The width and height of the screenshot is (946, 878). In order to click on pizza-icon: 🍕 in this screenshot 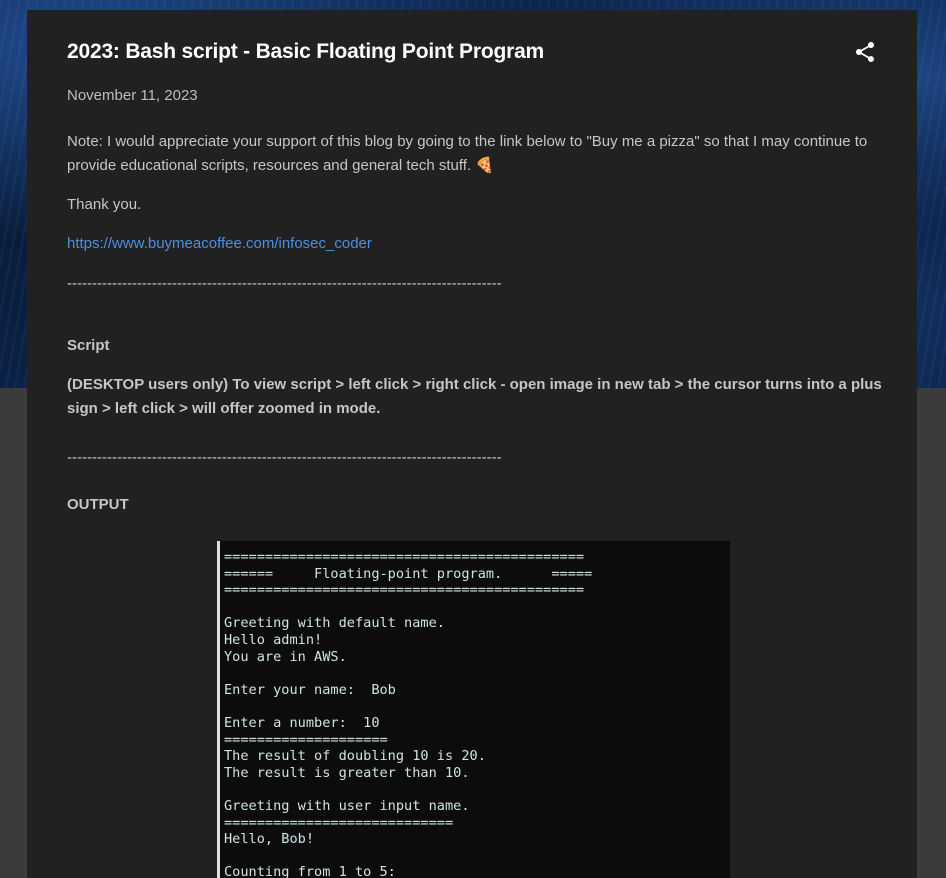, I will do `click(484, 165)`.